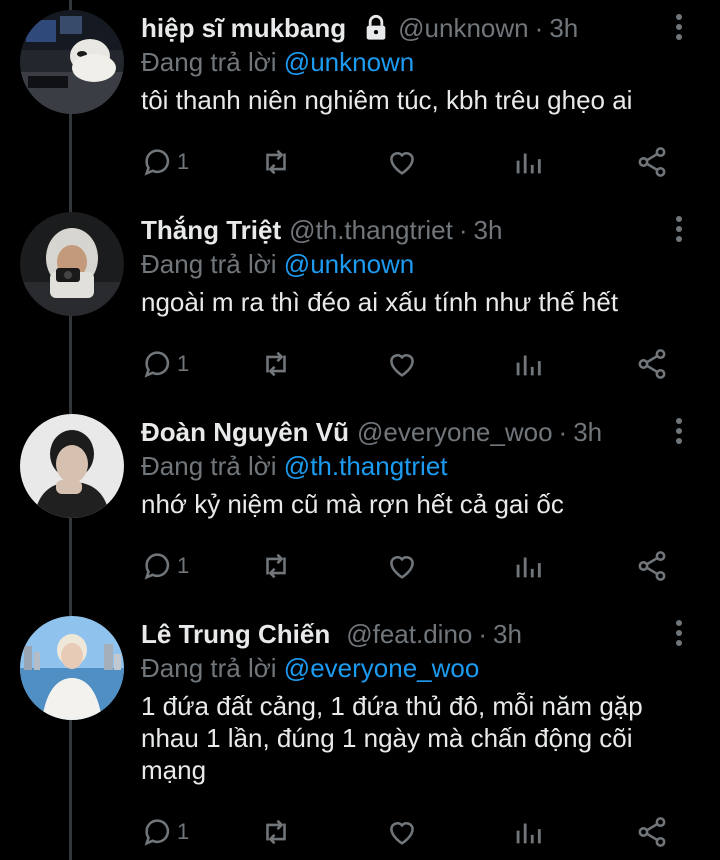  I want to click on display-name: Thắng Triệt, so click(211, 230).